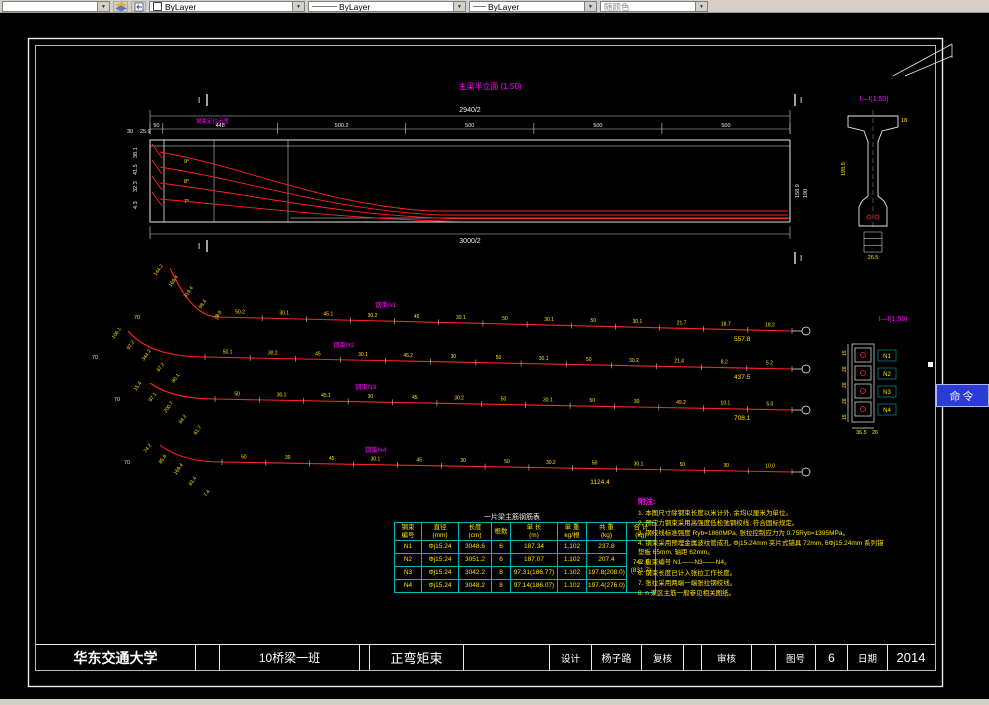  What do you see at coordinates (459, 6) in the screenshot?
I see `linetype-combo-arrow-icon: ▼` at bounding box center [459, 6].